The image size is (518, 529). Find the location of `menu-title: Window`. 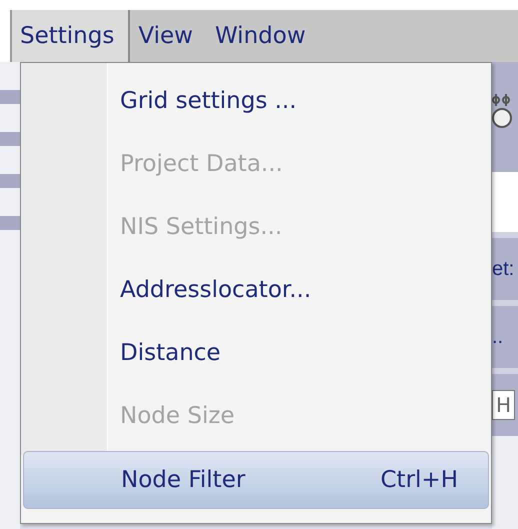

menu-title: Window is located at coordinates (263, 36).